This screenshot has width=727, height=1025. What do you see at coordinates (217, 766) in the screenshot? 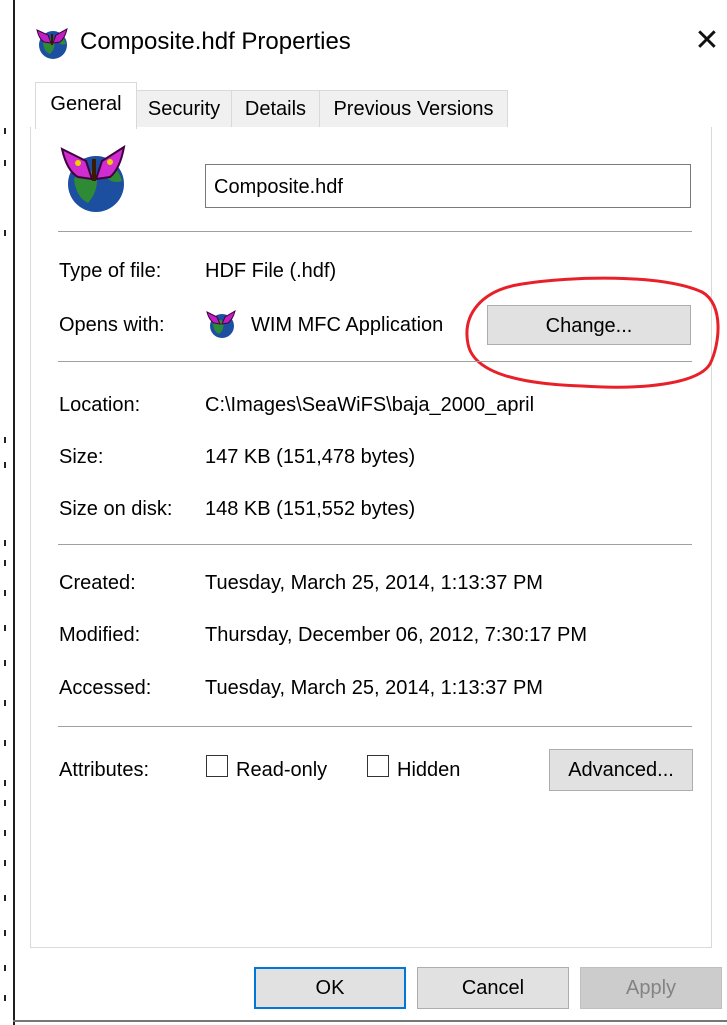
I see `read-only-checkbox` at bounding box center [217, 766].